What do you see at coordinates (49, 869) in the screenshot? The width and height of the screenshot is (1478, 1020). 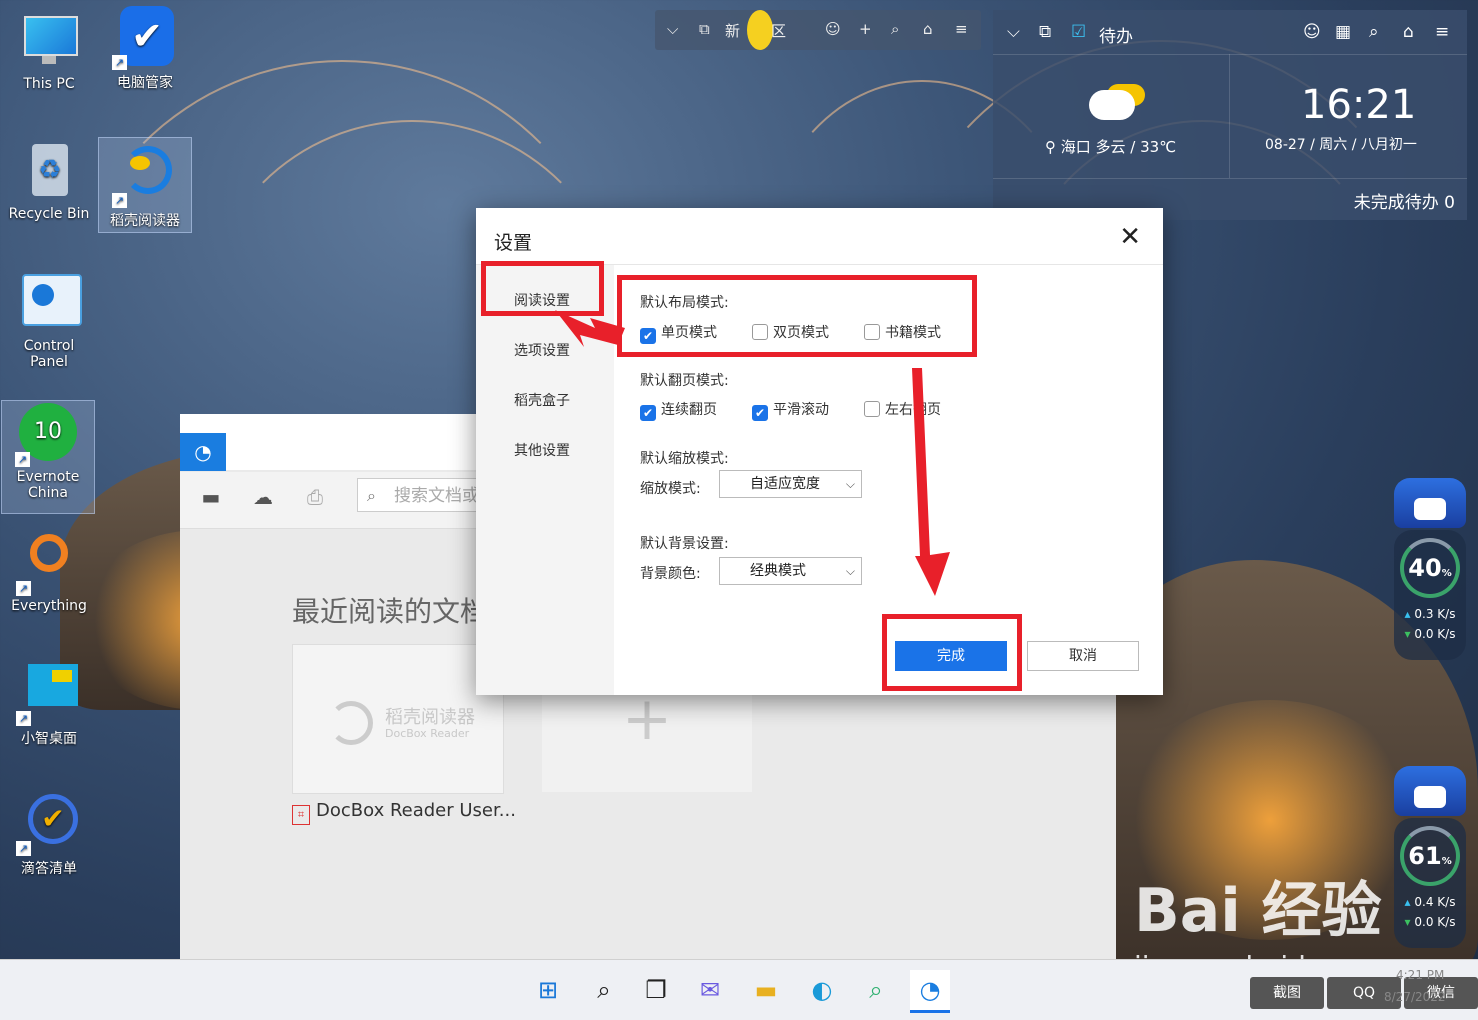 I see `desktop-icon-label: 滴答清单` at bounding box center [49, 869].